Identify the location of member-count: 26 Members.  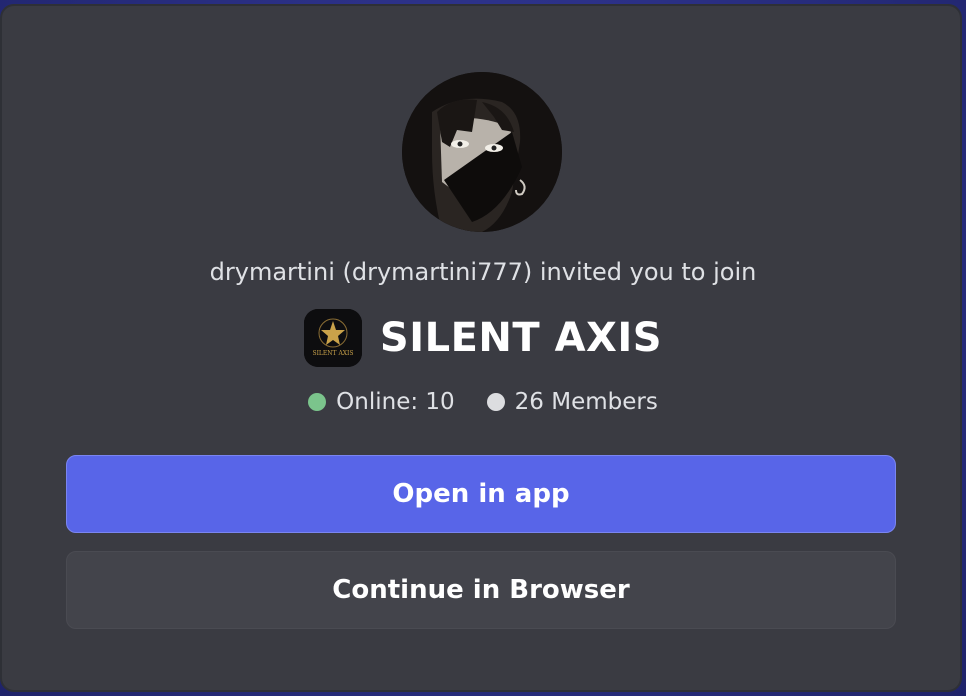
(572, 402).